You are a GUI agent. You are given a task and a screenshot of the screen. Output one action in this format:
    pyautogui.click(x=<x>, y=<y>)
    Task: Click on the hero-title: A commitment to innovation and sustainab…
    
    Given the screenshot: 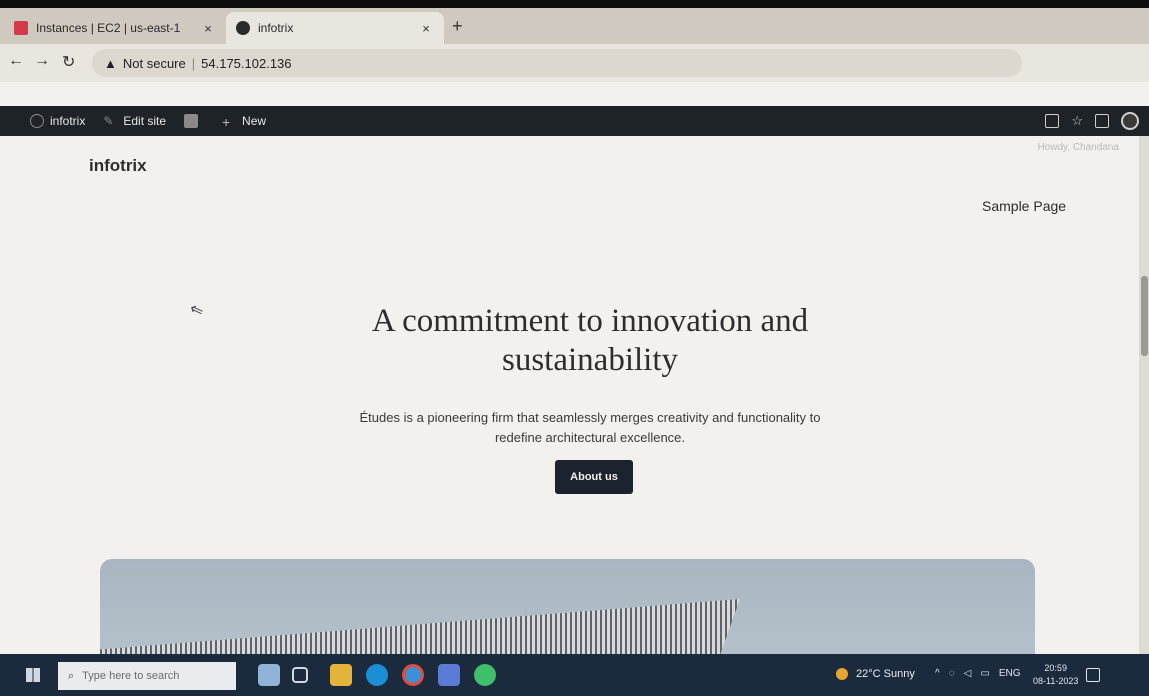 What is the action you would take?
    pyautogui.click(x=590, y=340)
    